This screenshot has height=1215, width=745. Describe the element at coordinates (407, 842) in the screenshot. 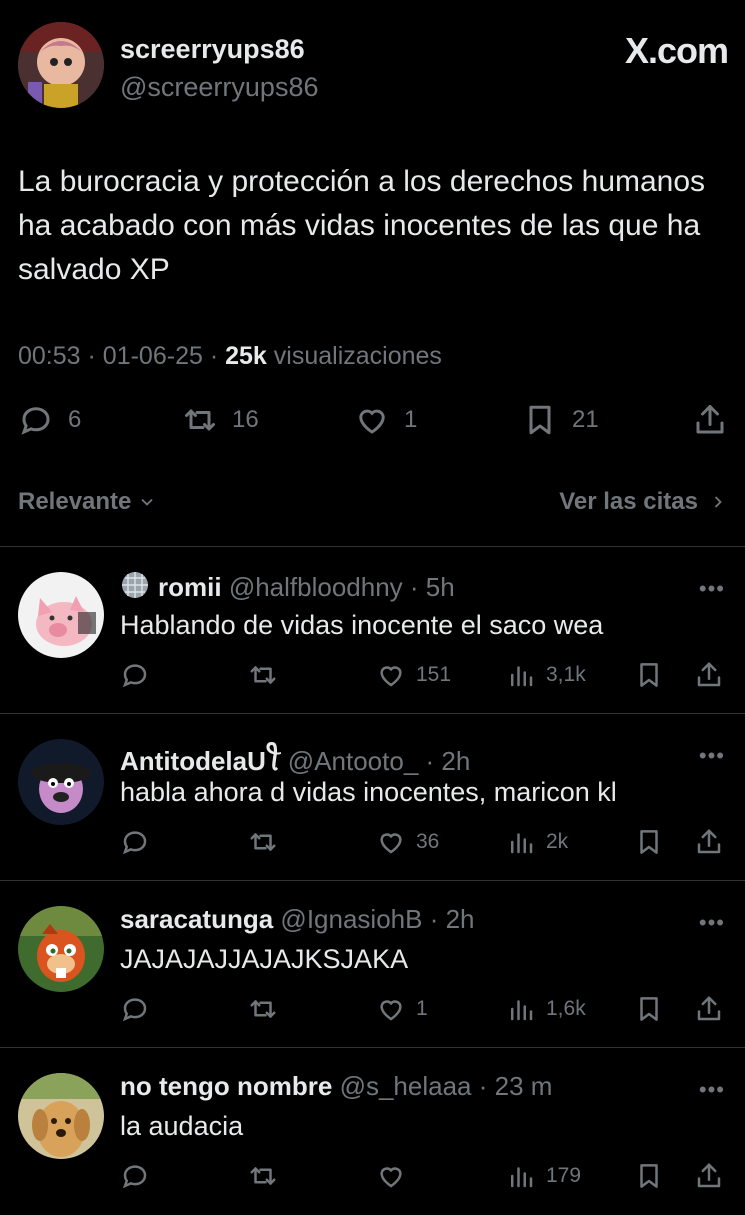

I see `reply-like-button: 36` at that location.